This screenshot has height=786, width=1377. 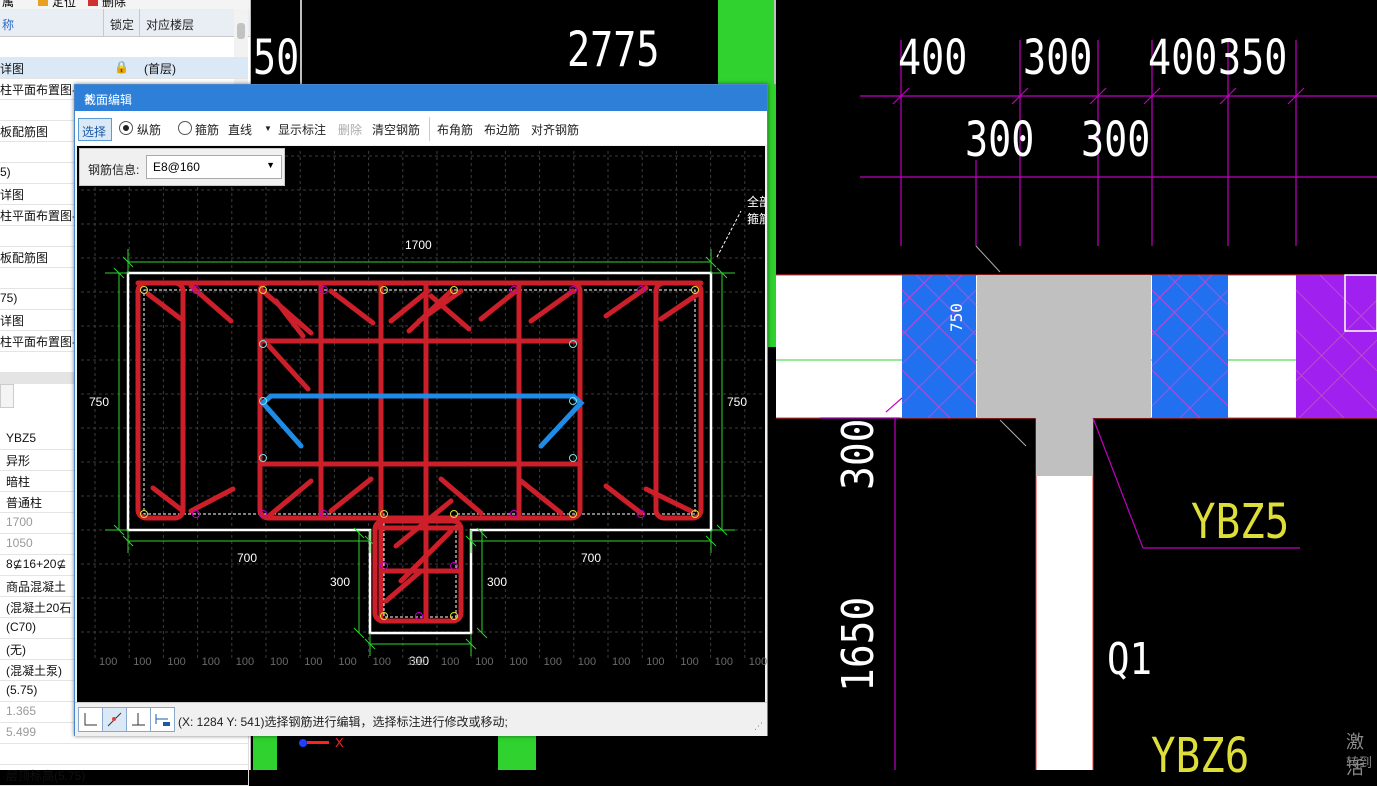 I want to click on col-floor: 对应楼层, so click(x=170, y=24).